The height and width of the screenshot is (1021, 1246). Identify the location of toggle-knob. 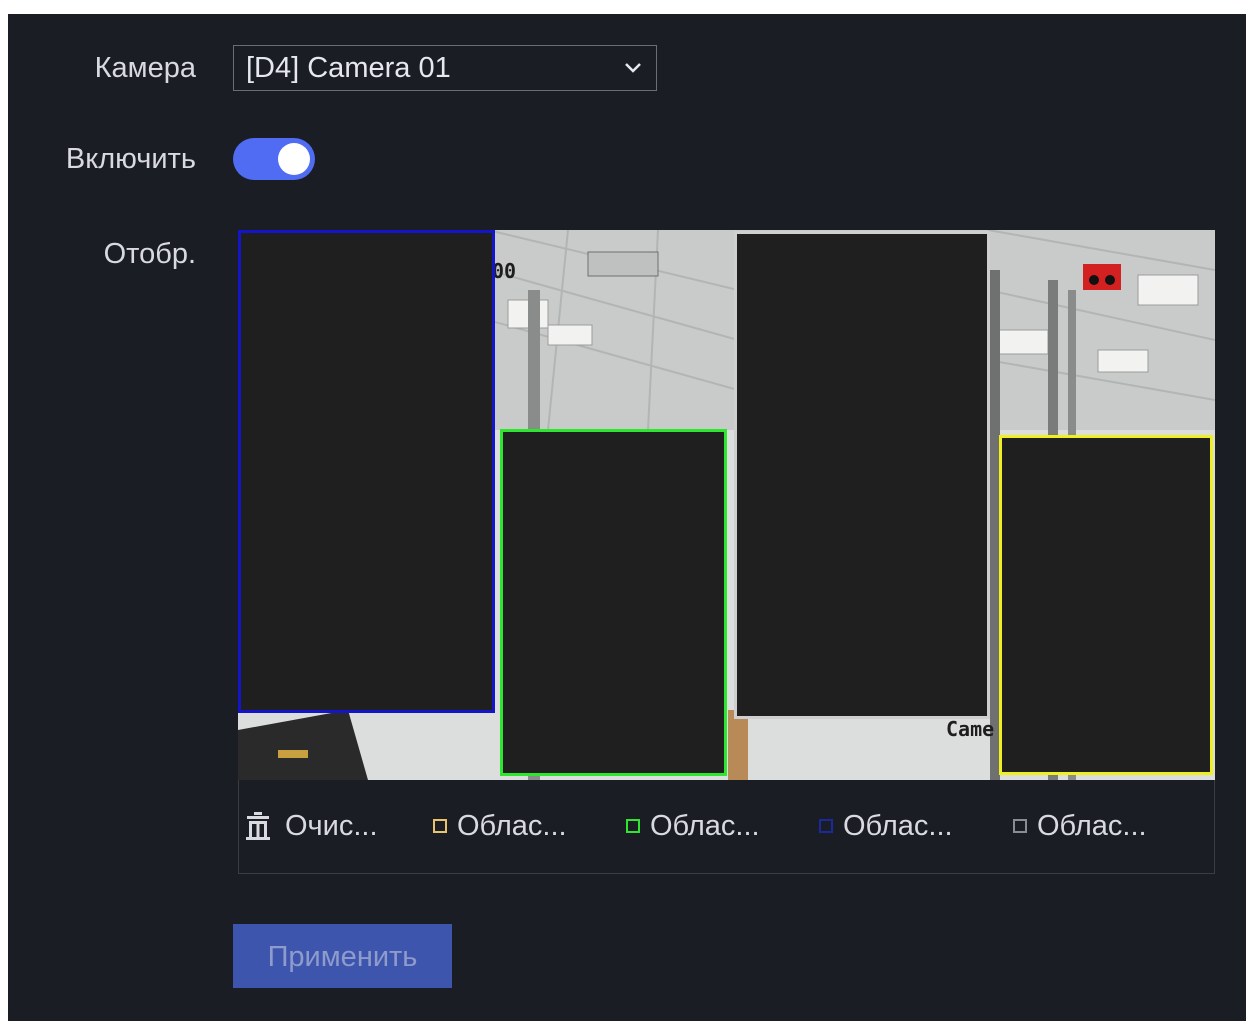
(294, 159).